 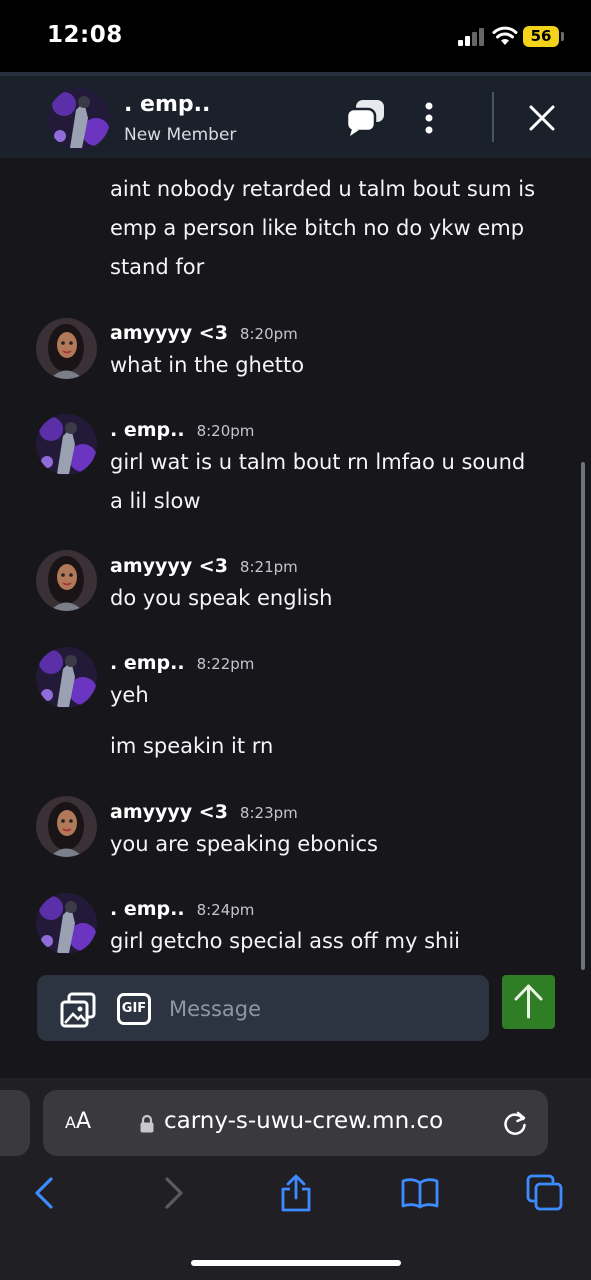 What do you see at coordinates (192, 746) in the screenshot?
I see `message-text: im speakin it rn` at bounding box center [192, 746].